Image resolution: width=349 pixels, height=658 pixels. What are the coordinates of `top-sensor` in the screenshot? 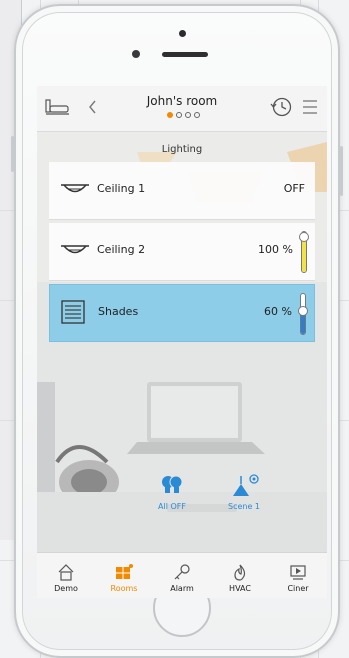 It's located at (182, 33).